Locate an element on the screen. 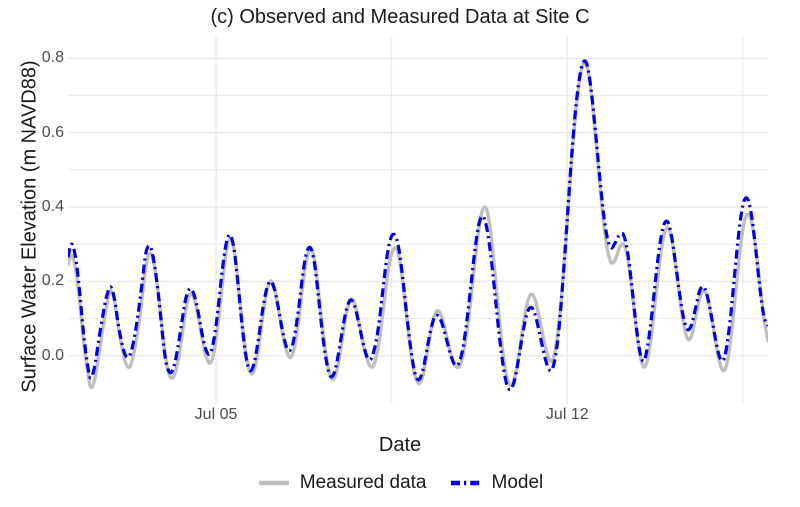  legend-label: Model is located at coordinates (517, 482).